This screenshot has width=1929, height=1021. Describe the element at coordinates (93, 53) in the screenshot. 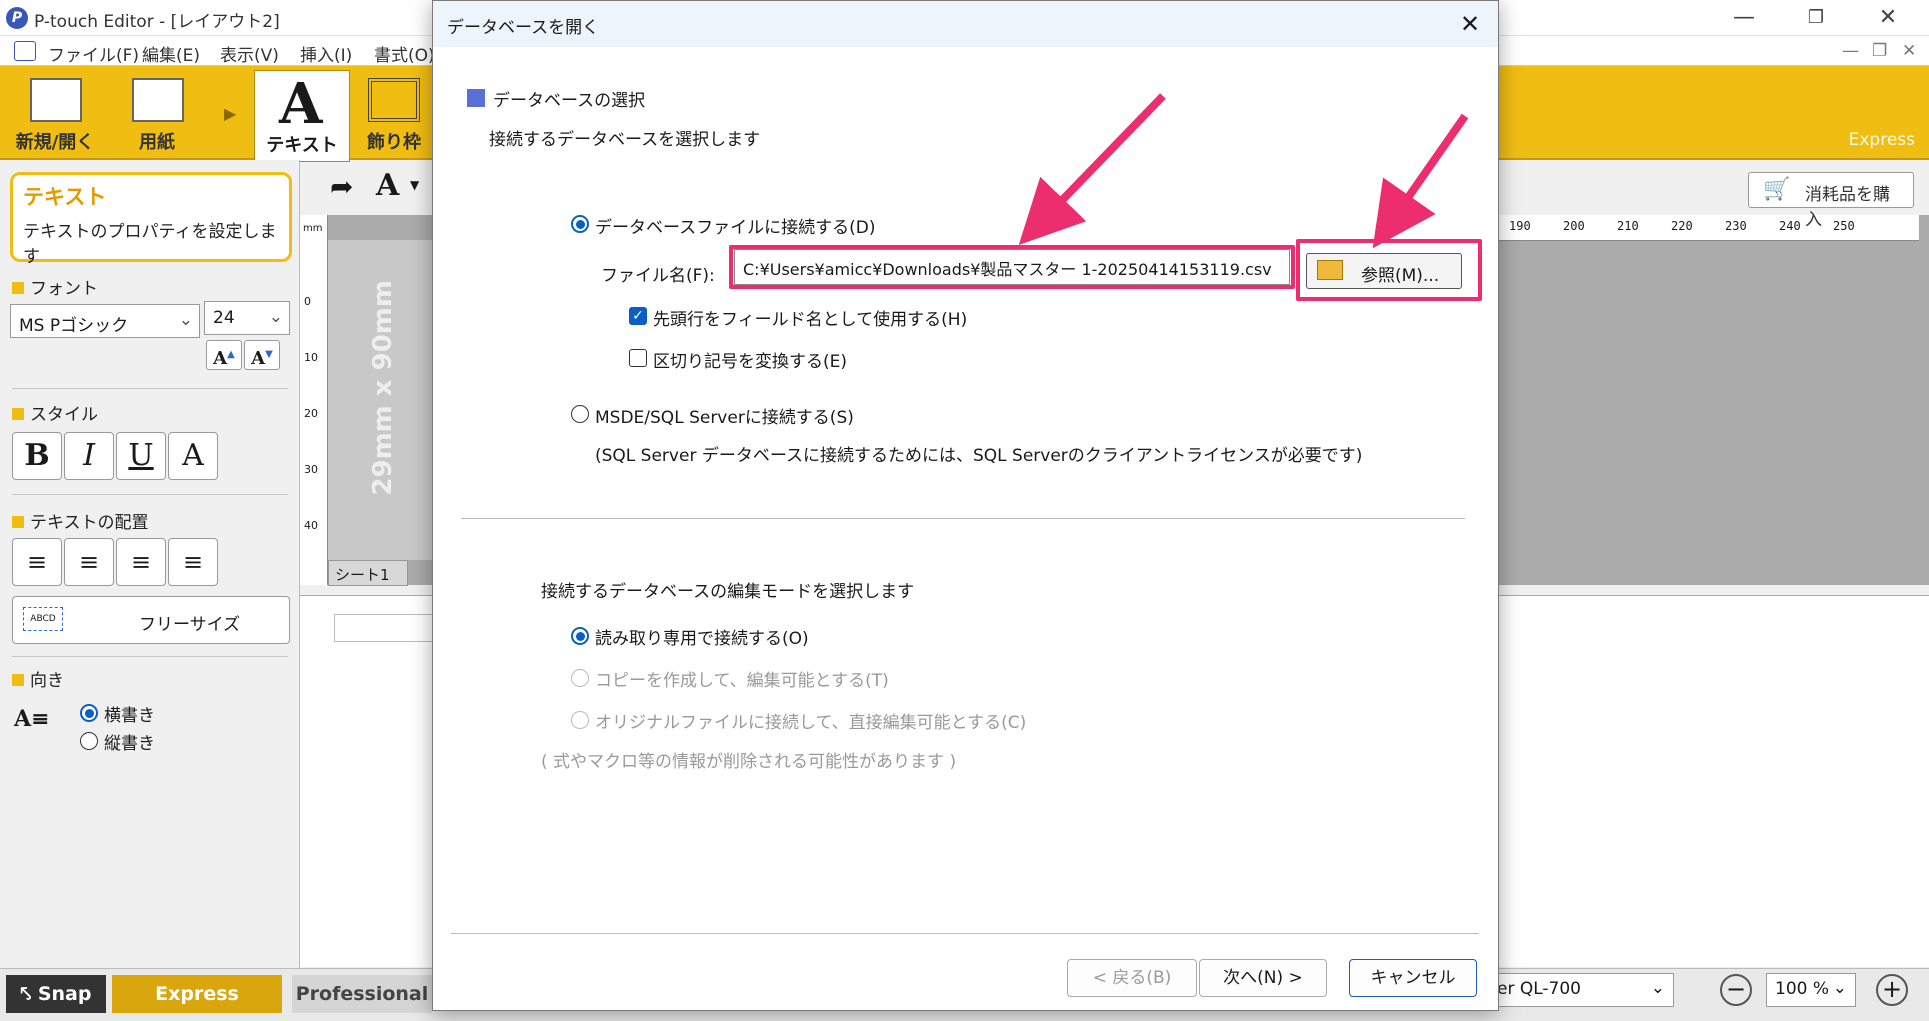

I see `menu-file: ファイル(F)` at that location.